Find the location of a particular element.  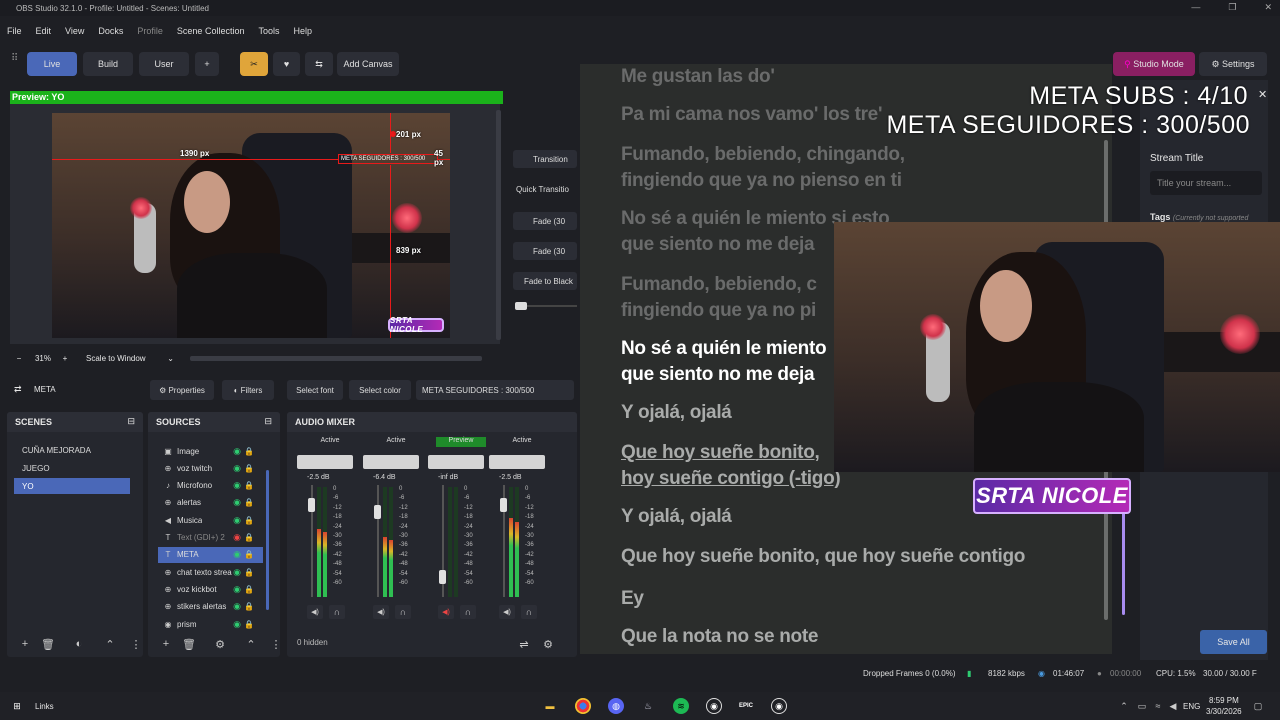

source-item: ◀ Musica ◉ 🔒 is located at coordinates (210, 520).